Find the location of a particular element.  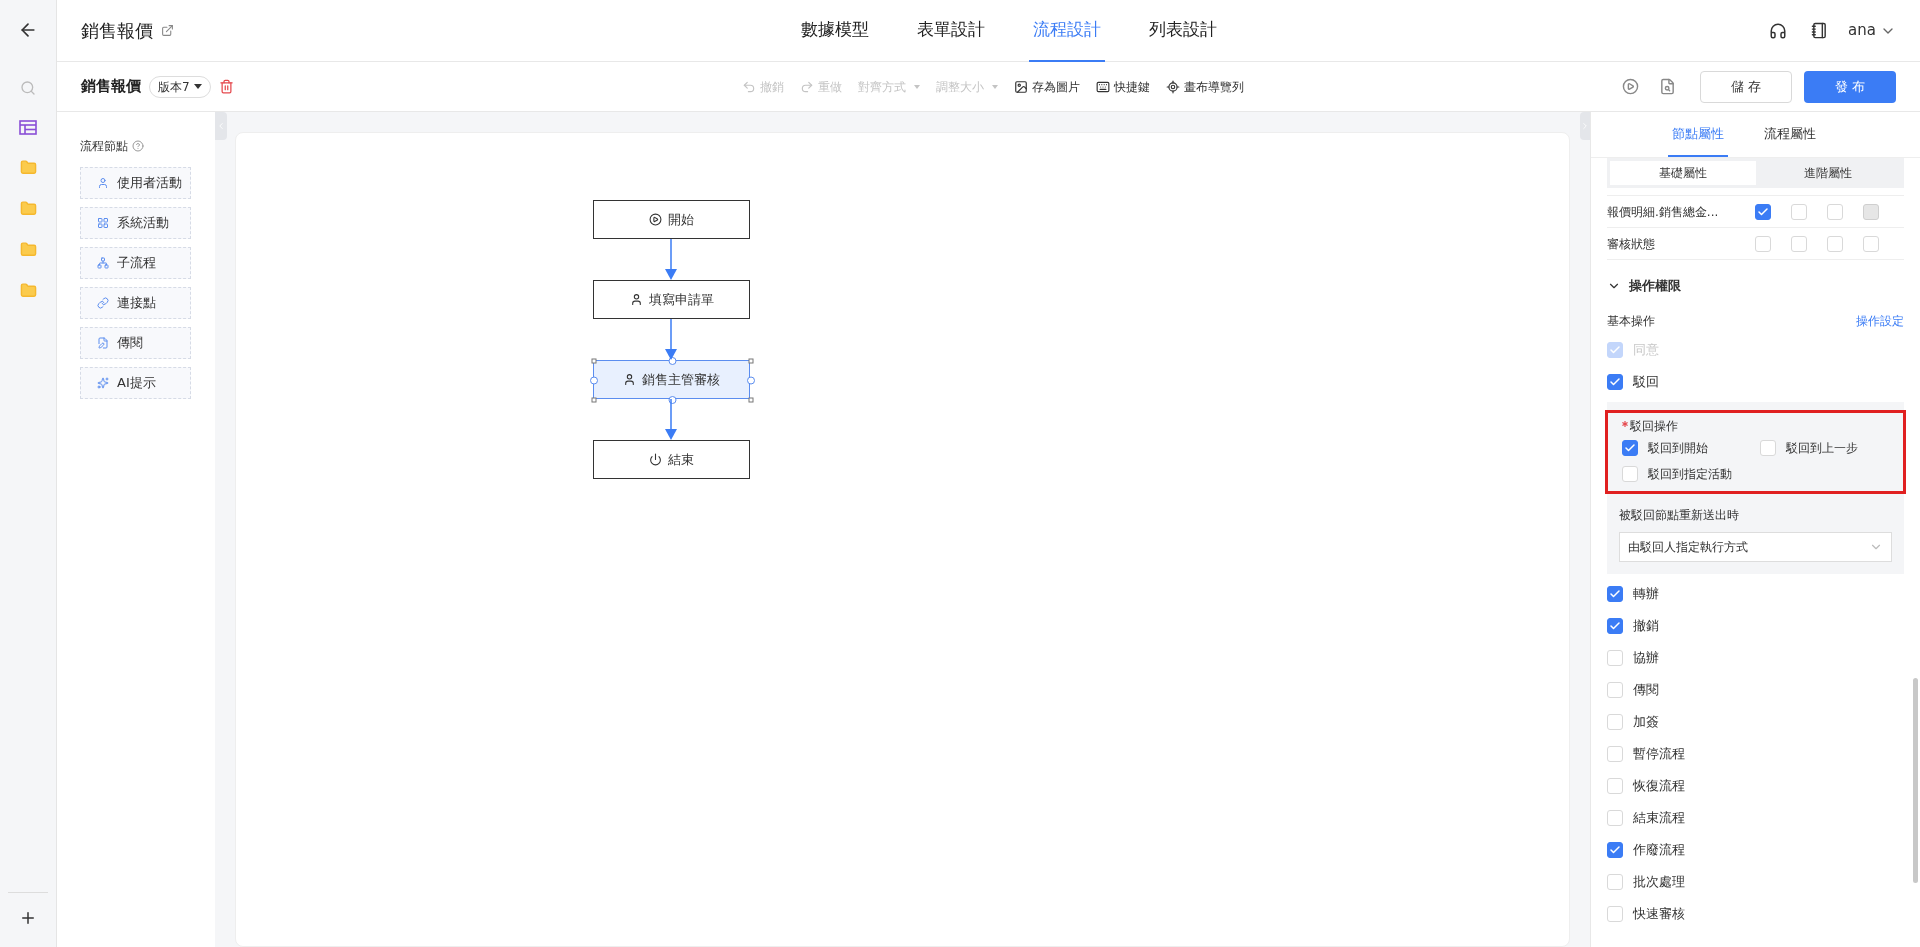

undo-icon is located at coordinates (749, 87).